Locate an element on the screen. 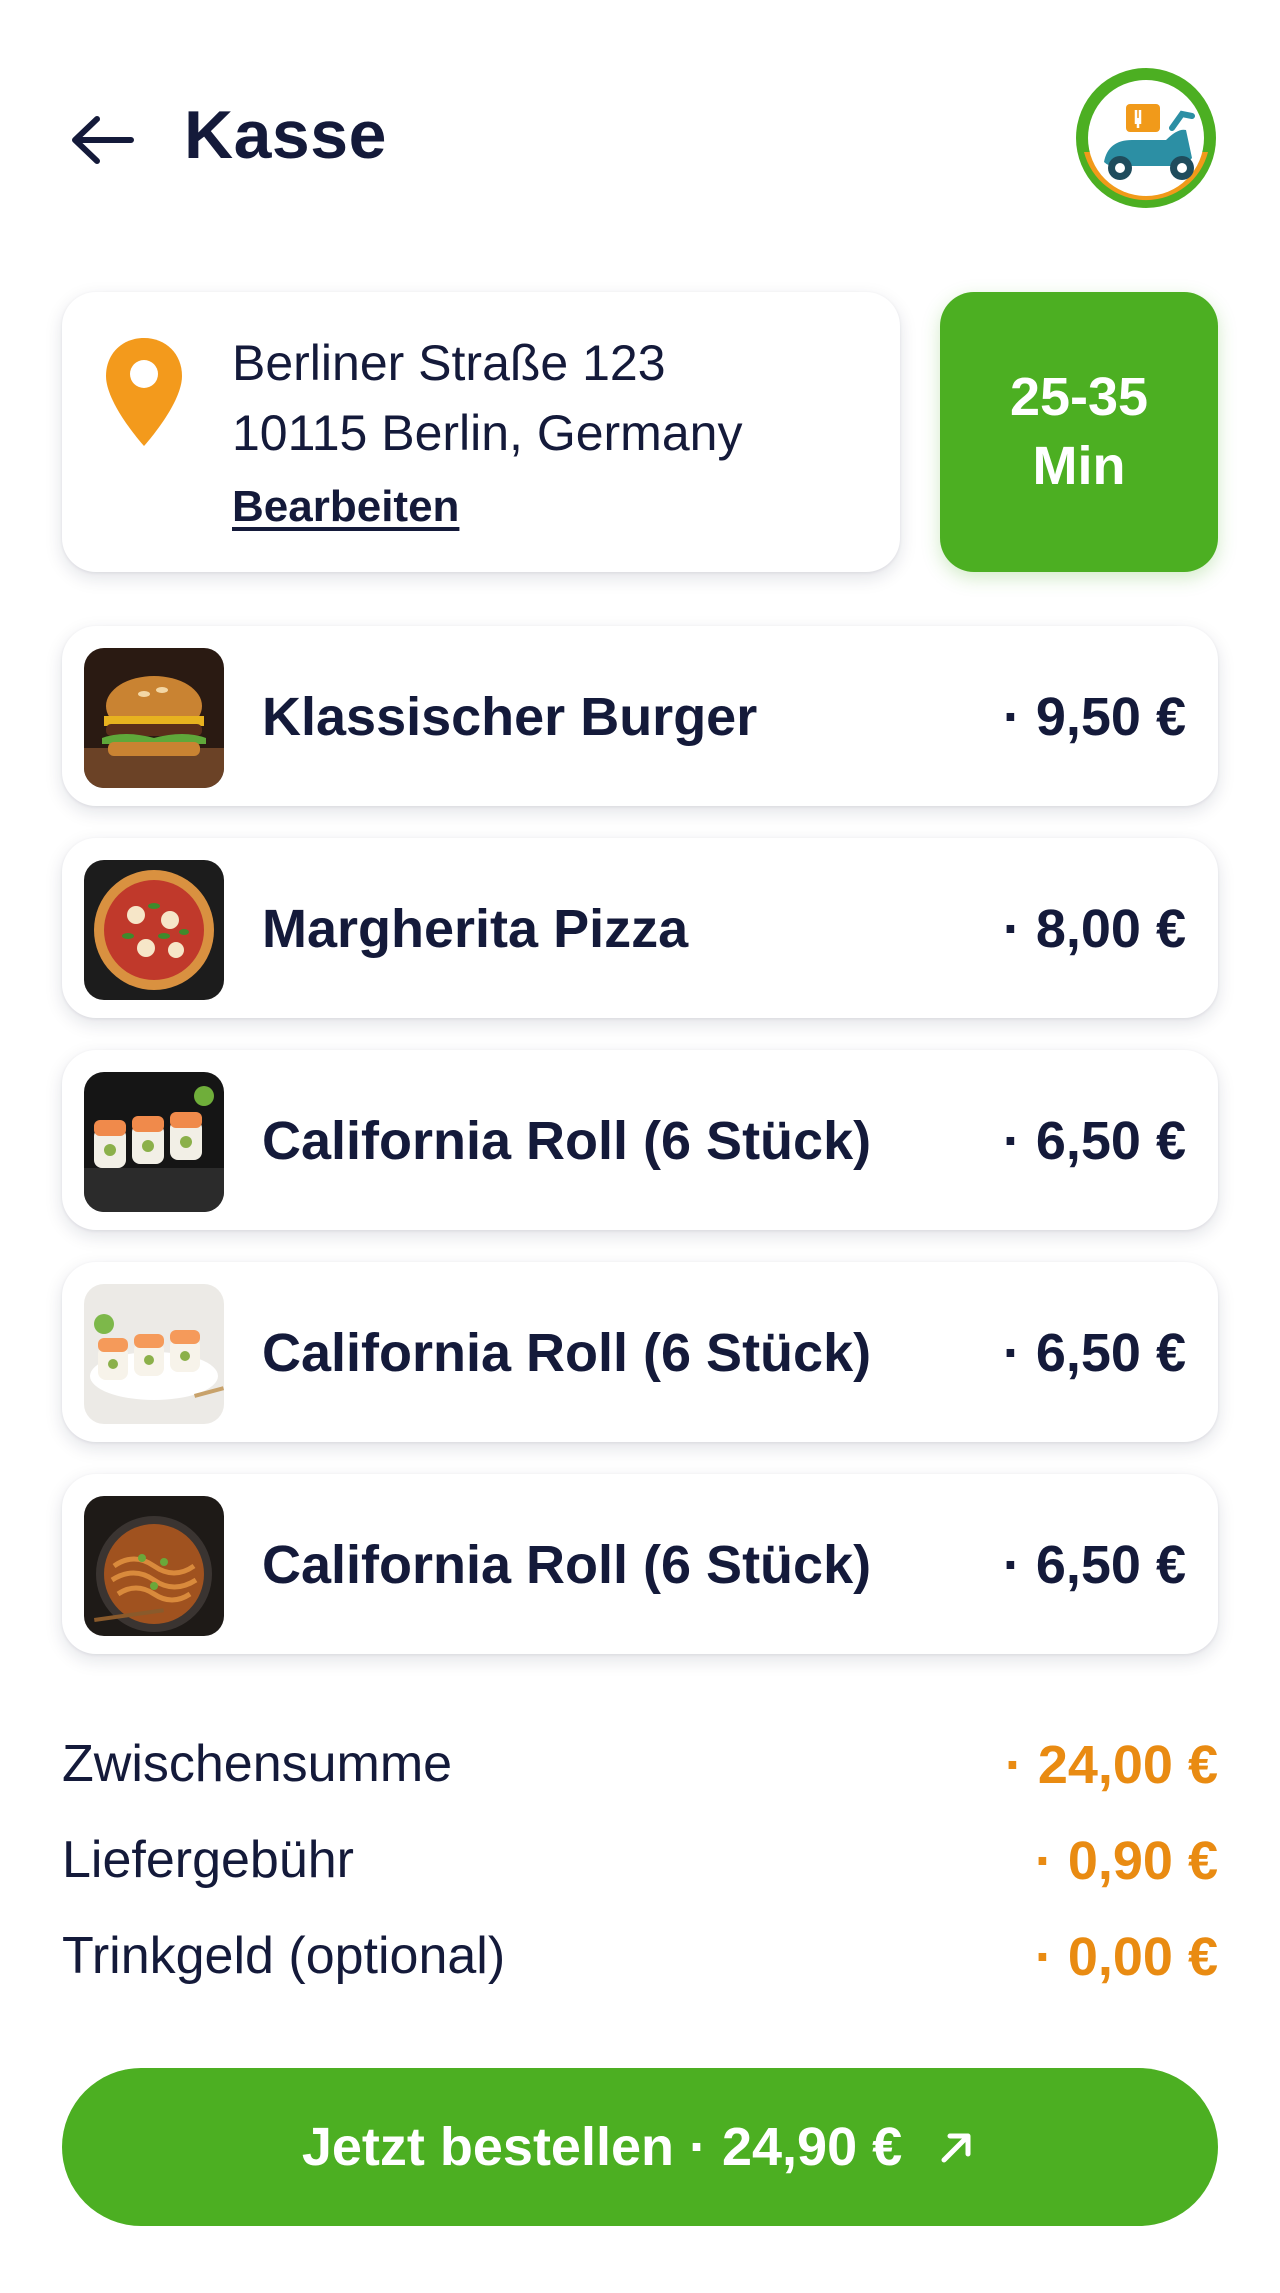  arrow-left-icon is located at coordinates (103, 140).